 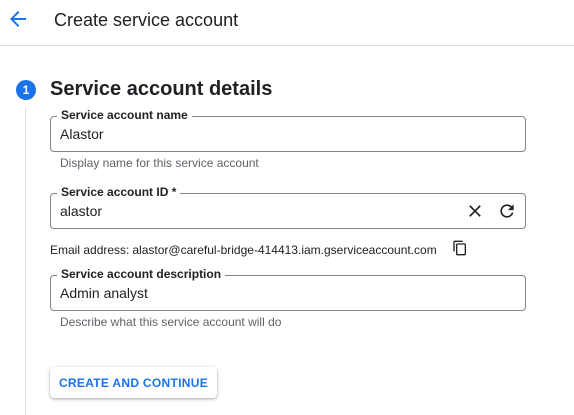 I want to click on copy-icon, so click(x=460, y=248).